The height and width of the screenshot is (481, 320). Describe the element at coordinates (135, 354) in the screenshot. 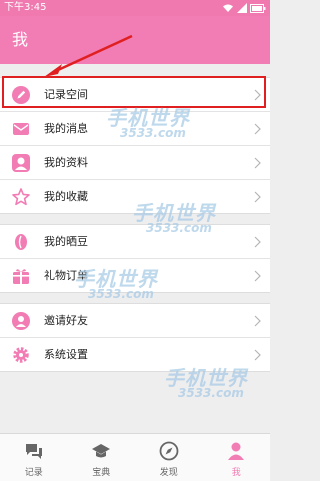

I see `menu-item-system-settings: 系统设置` at that location.